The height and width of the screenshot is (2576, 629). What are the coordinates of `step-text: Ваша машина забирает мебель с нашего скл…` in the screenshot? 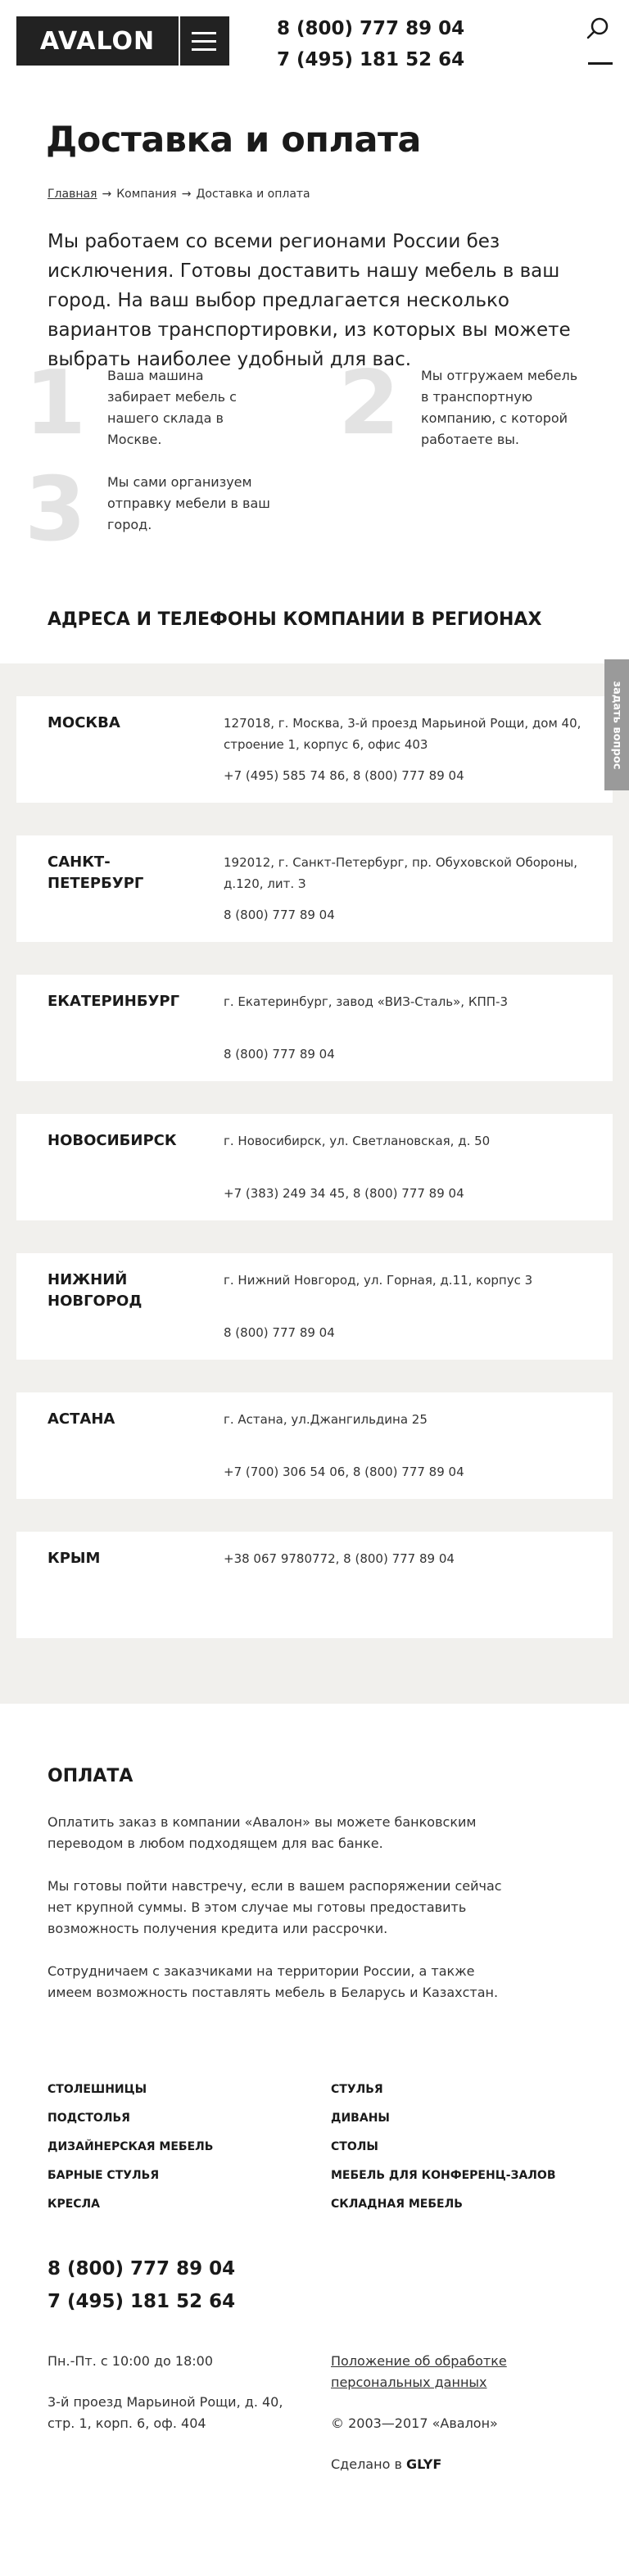 It's located at (172, 407).